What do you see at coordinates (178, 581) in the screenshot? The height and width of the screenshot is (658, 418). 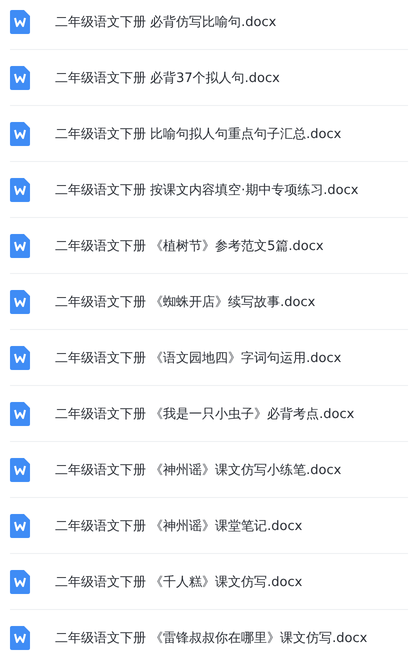 I see `file-name: 二年级语文下册 《千人糕》课文仿写.docx` at bounding box center [178, 581].